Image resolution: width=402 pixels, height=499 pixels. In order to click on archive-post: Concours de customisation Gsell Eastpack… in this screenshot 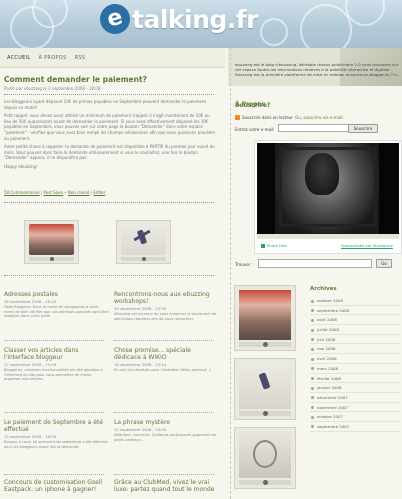, I will do `click(56, 486)`.